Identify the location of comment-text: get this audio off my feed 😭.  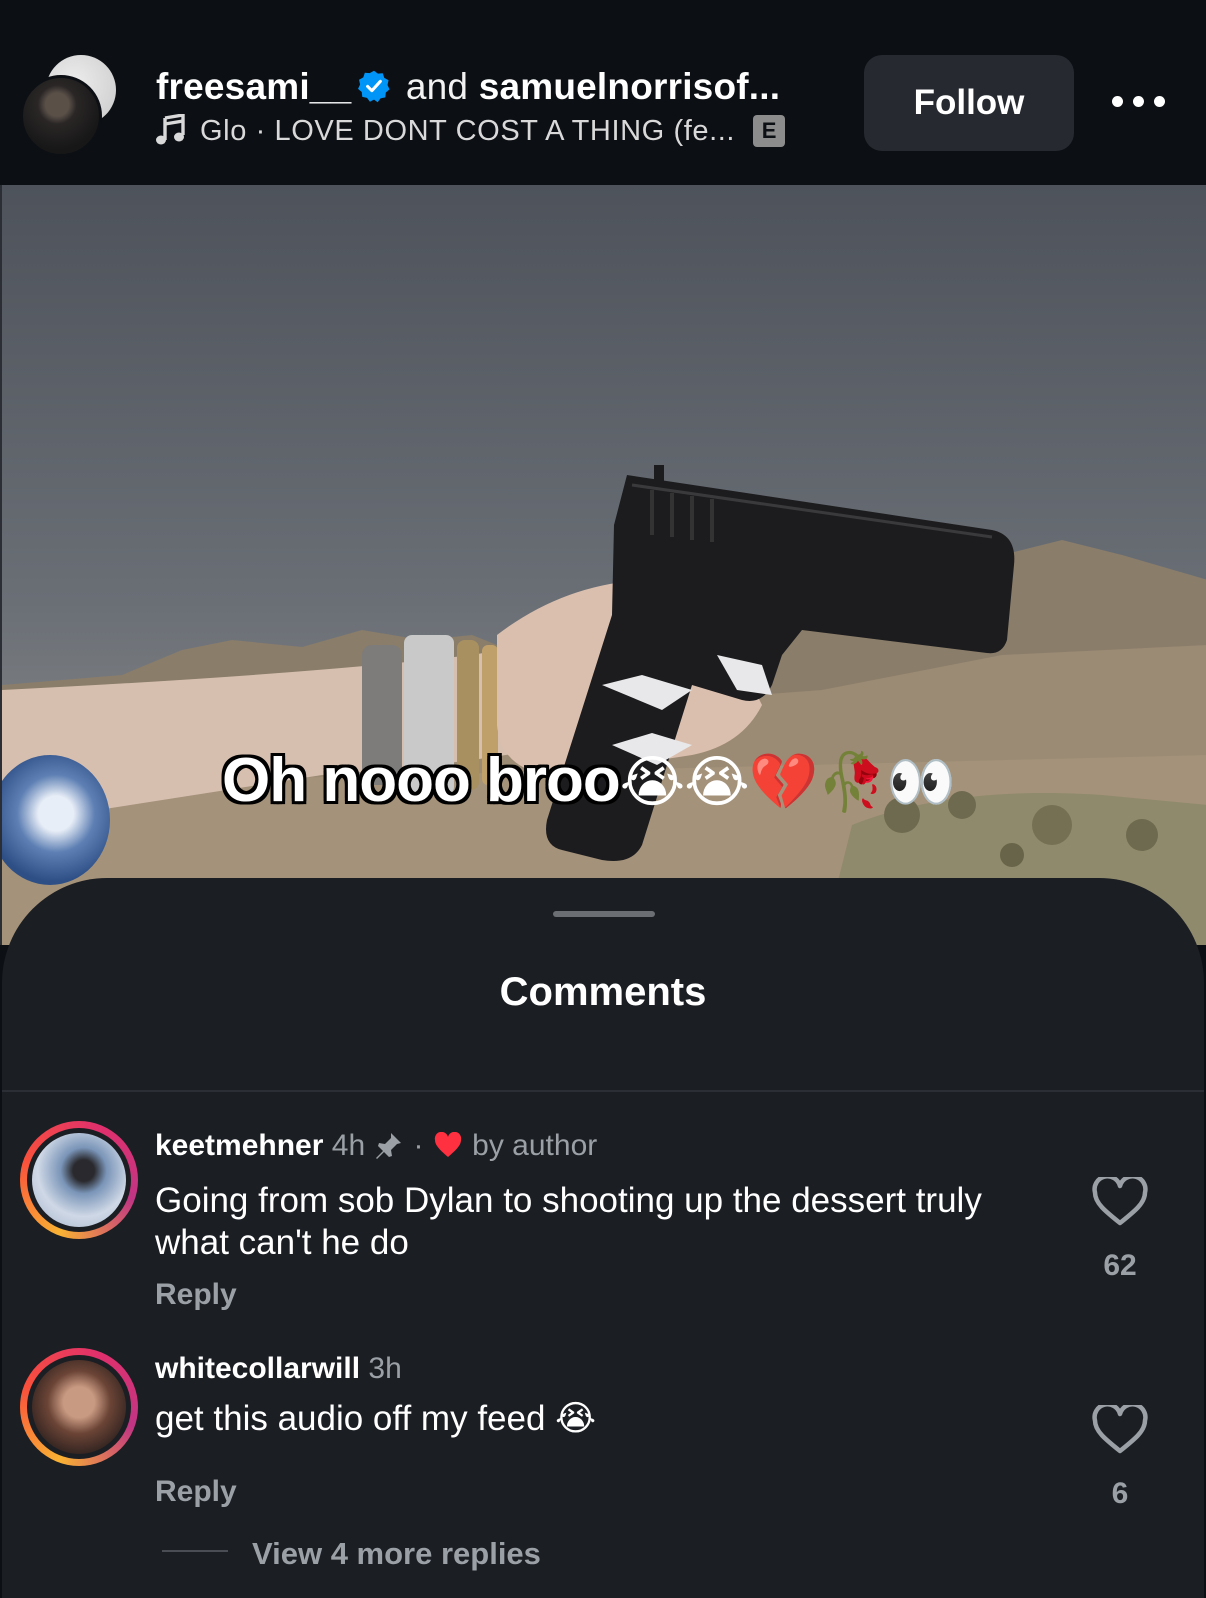
(595, 1419).